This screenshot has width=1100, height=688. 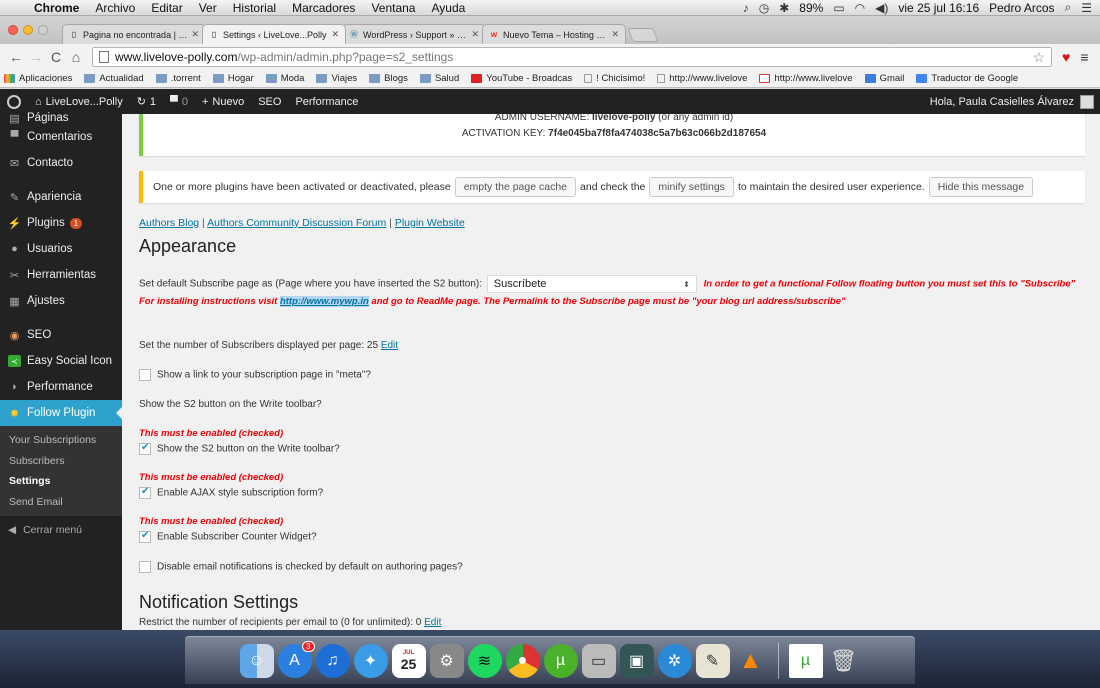 I want to click on menu-ventana: Ventana, so click(x=393, y=8).